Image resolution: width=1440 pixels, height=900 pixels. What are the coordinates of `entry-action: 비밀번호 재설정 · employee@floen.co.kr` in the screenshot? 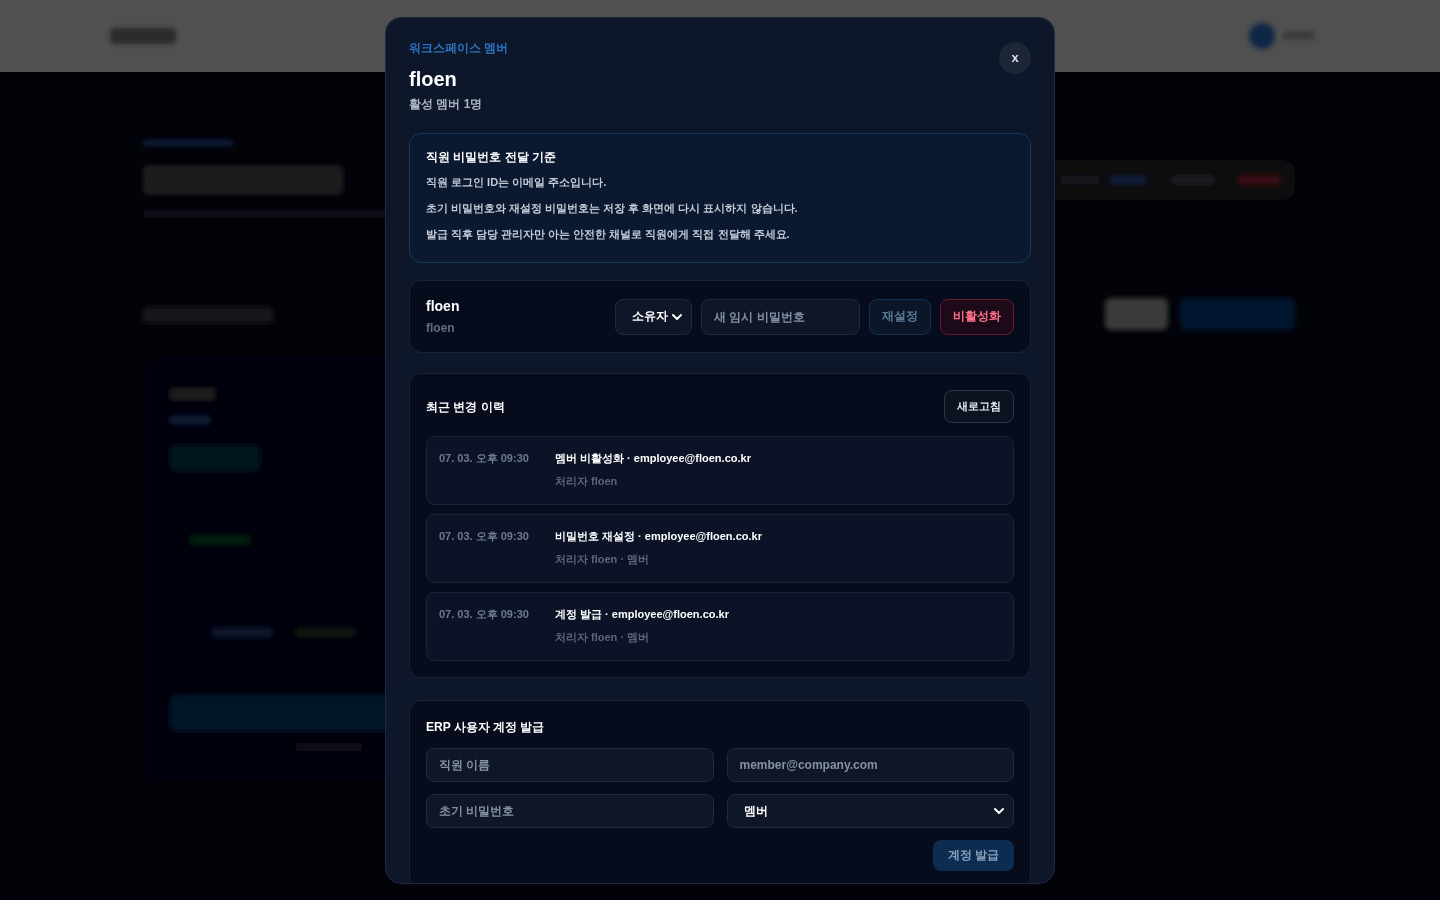 It's located at (658, 536).